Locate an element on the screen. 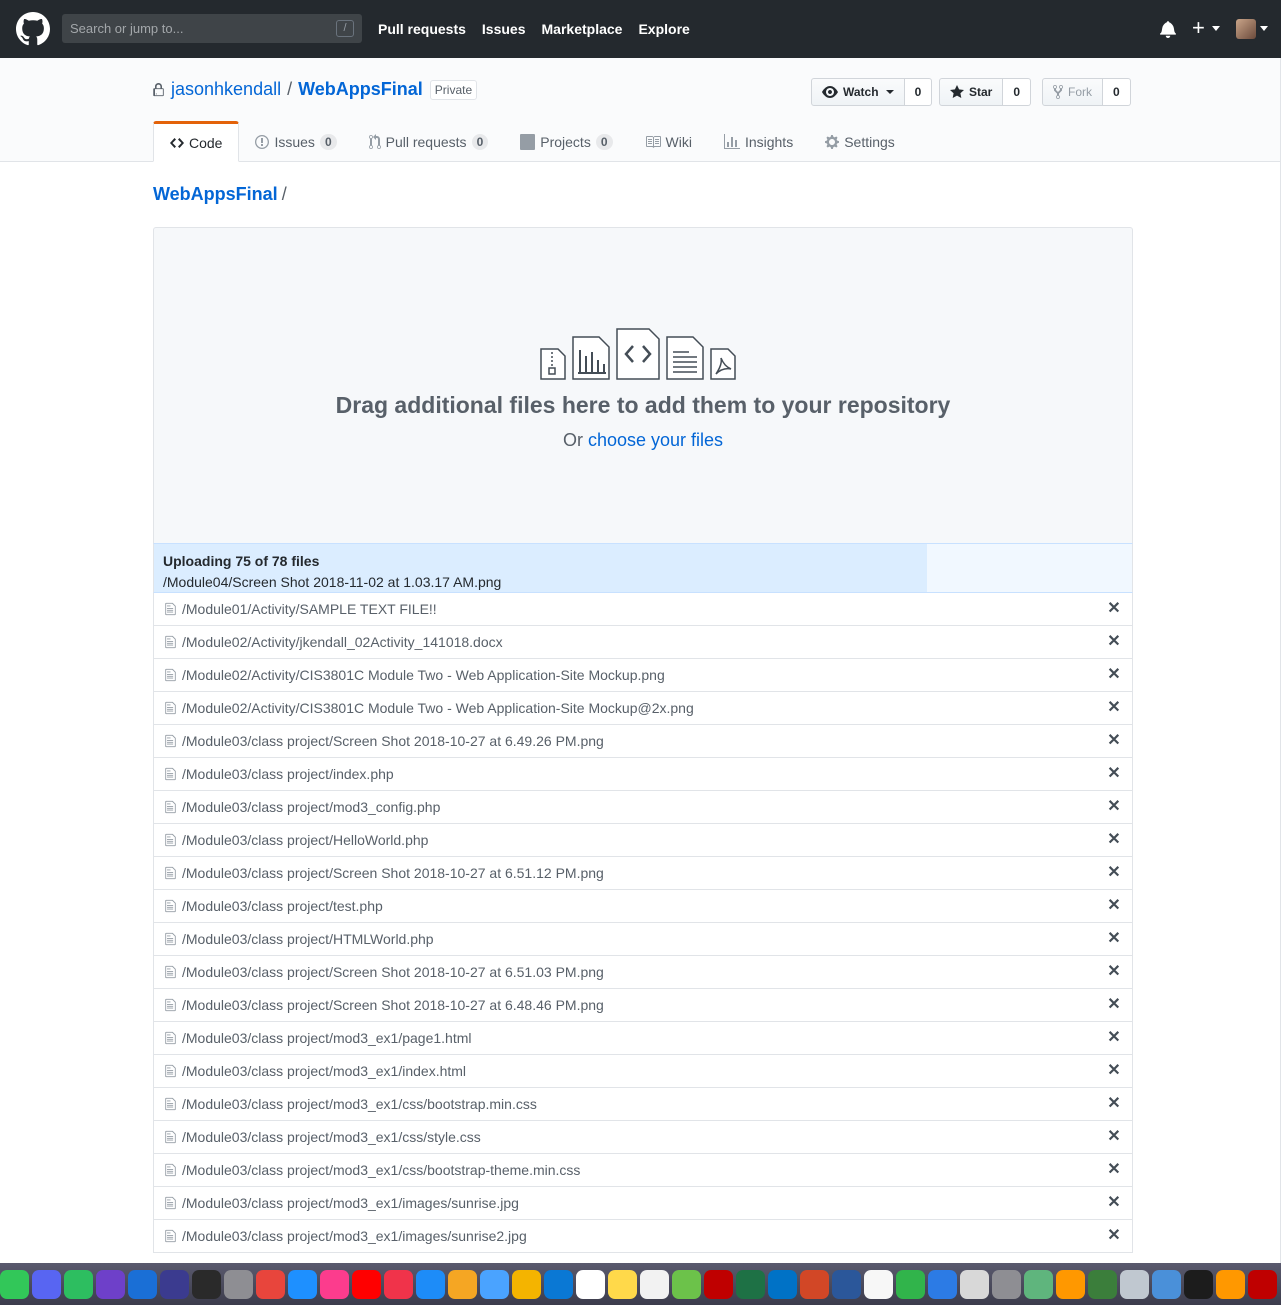 The height and width of the screenshot is (1305, 1281). terminal-app-icon is located at coordinates (1198, 1284).